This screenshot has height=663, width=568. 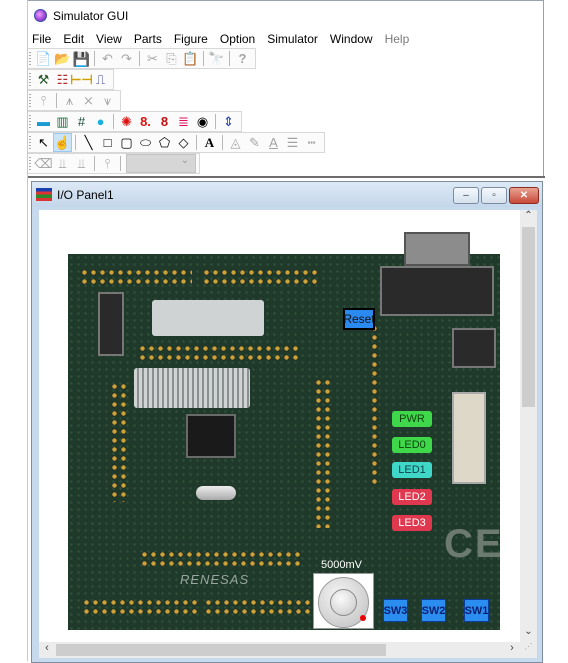 What do you see at coordinates (44, 194) in the screenshot?
I see `io-panel-icon` at bounding box center [44, 194].